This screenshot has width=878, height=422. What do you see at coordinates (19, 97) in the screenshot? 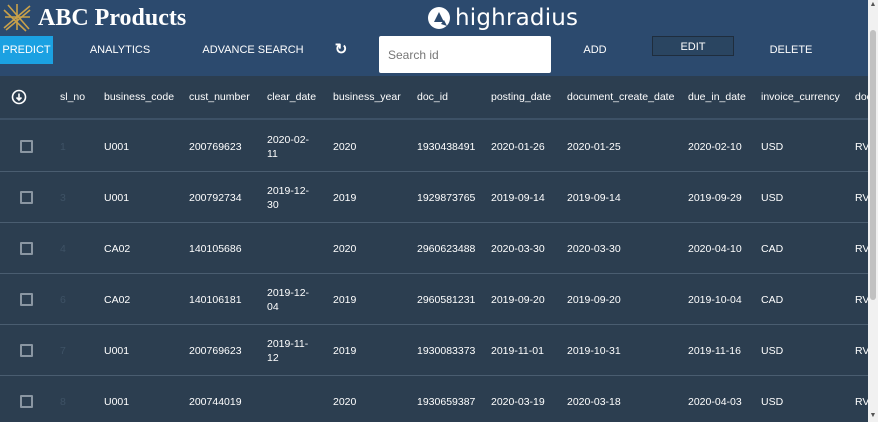
I see `select-all-icon` at bounding box center [19, 97].